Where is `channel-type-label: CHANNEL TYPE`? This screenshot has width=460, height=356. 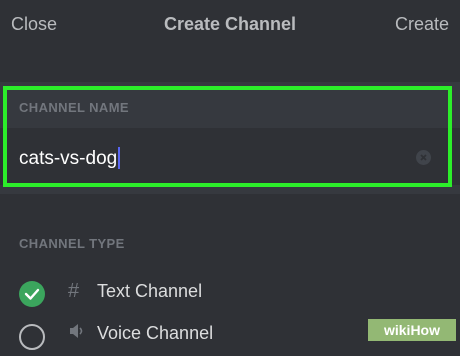 channel-type-label: CHANNEL TYPE is located at coordinates (72, 243).